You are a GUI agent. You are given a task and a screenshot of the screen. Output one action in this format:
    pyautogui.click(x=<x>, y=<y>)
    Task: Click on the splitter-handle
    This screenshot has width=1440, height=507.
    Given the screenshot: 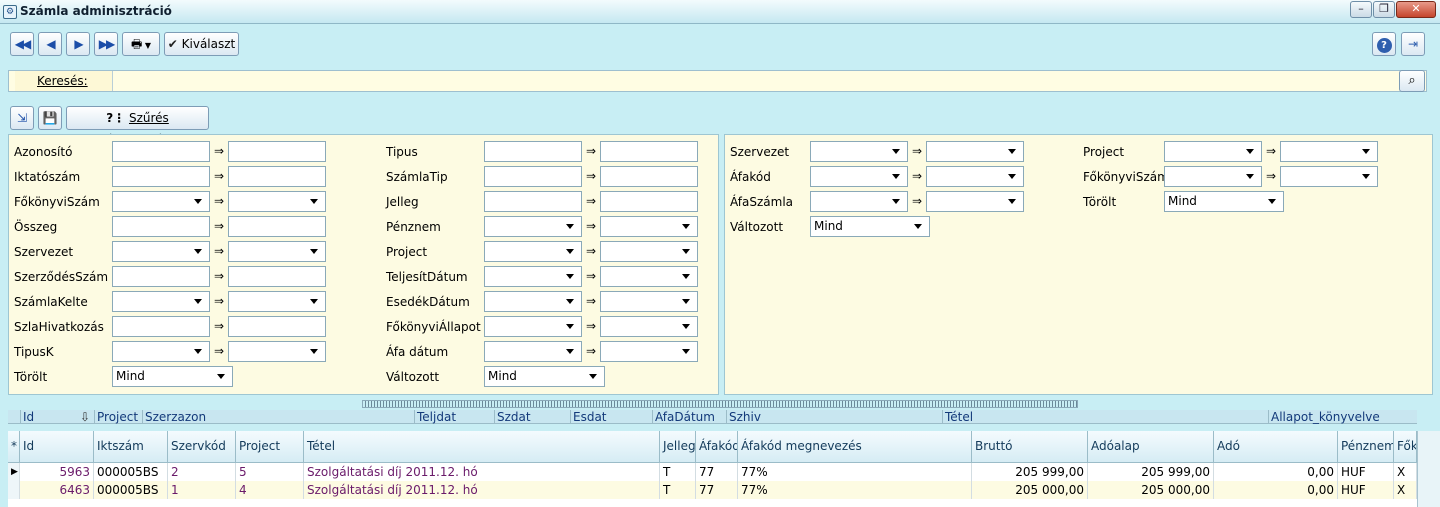 What is the action you would take?
    pyautogui.click(x=720, y=404)
    